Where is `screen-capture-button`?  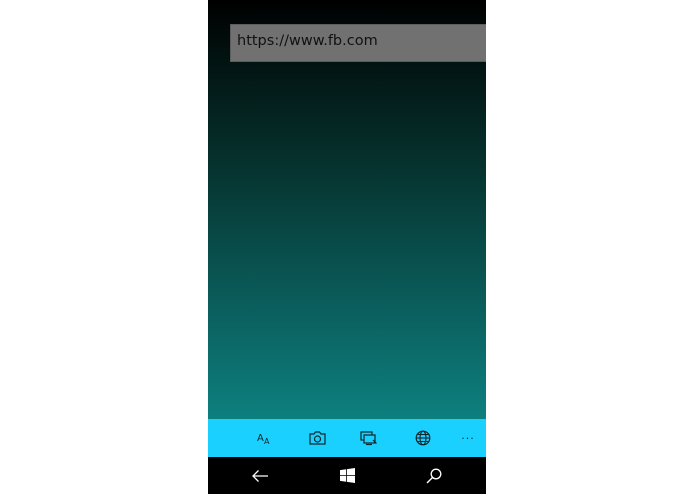
screen-capture-button is located at coordinates (369, 438).